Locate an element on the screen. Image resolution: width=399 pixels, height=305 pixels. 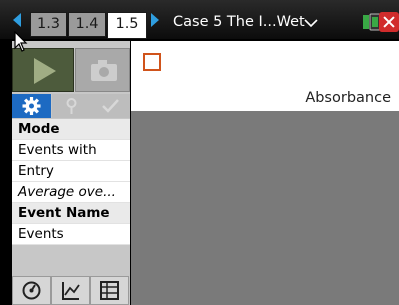
panel-toolbar is located at coordinates (71, 106).